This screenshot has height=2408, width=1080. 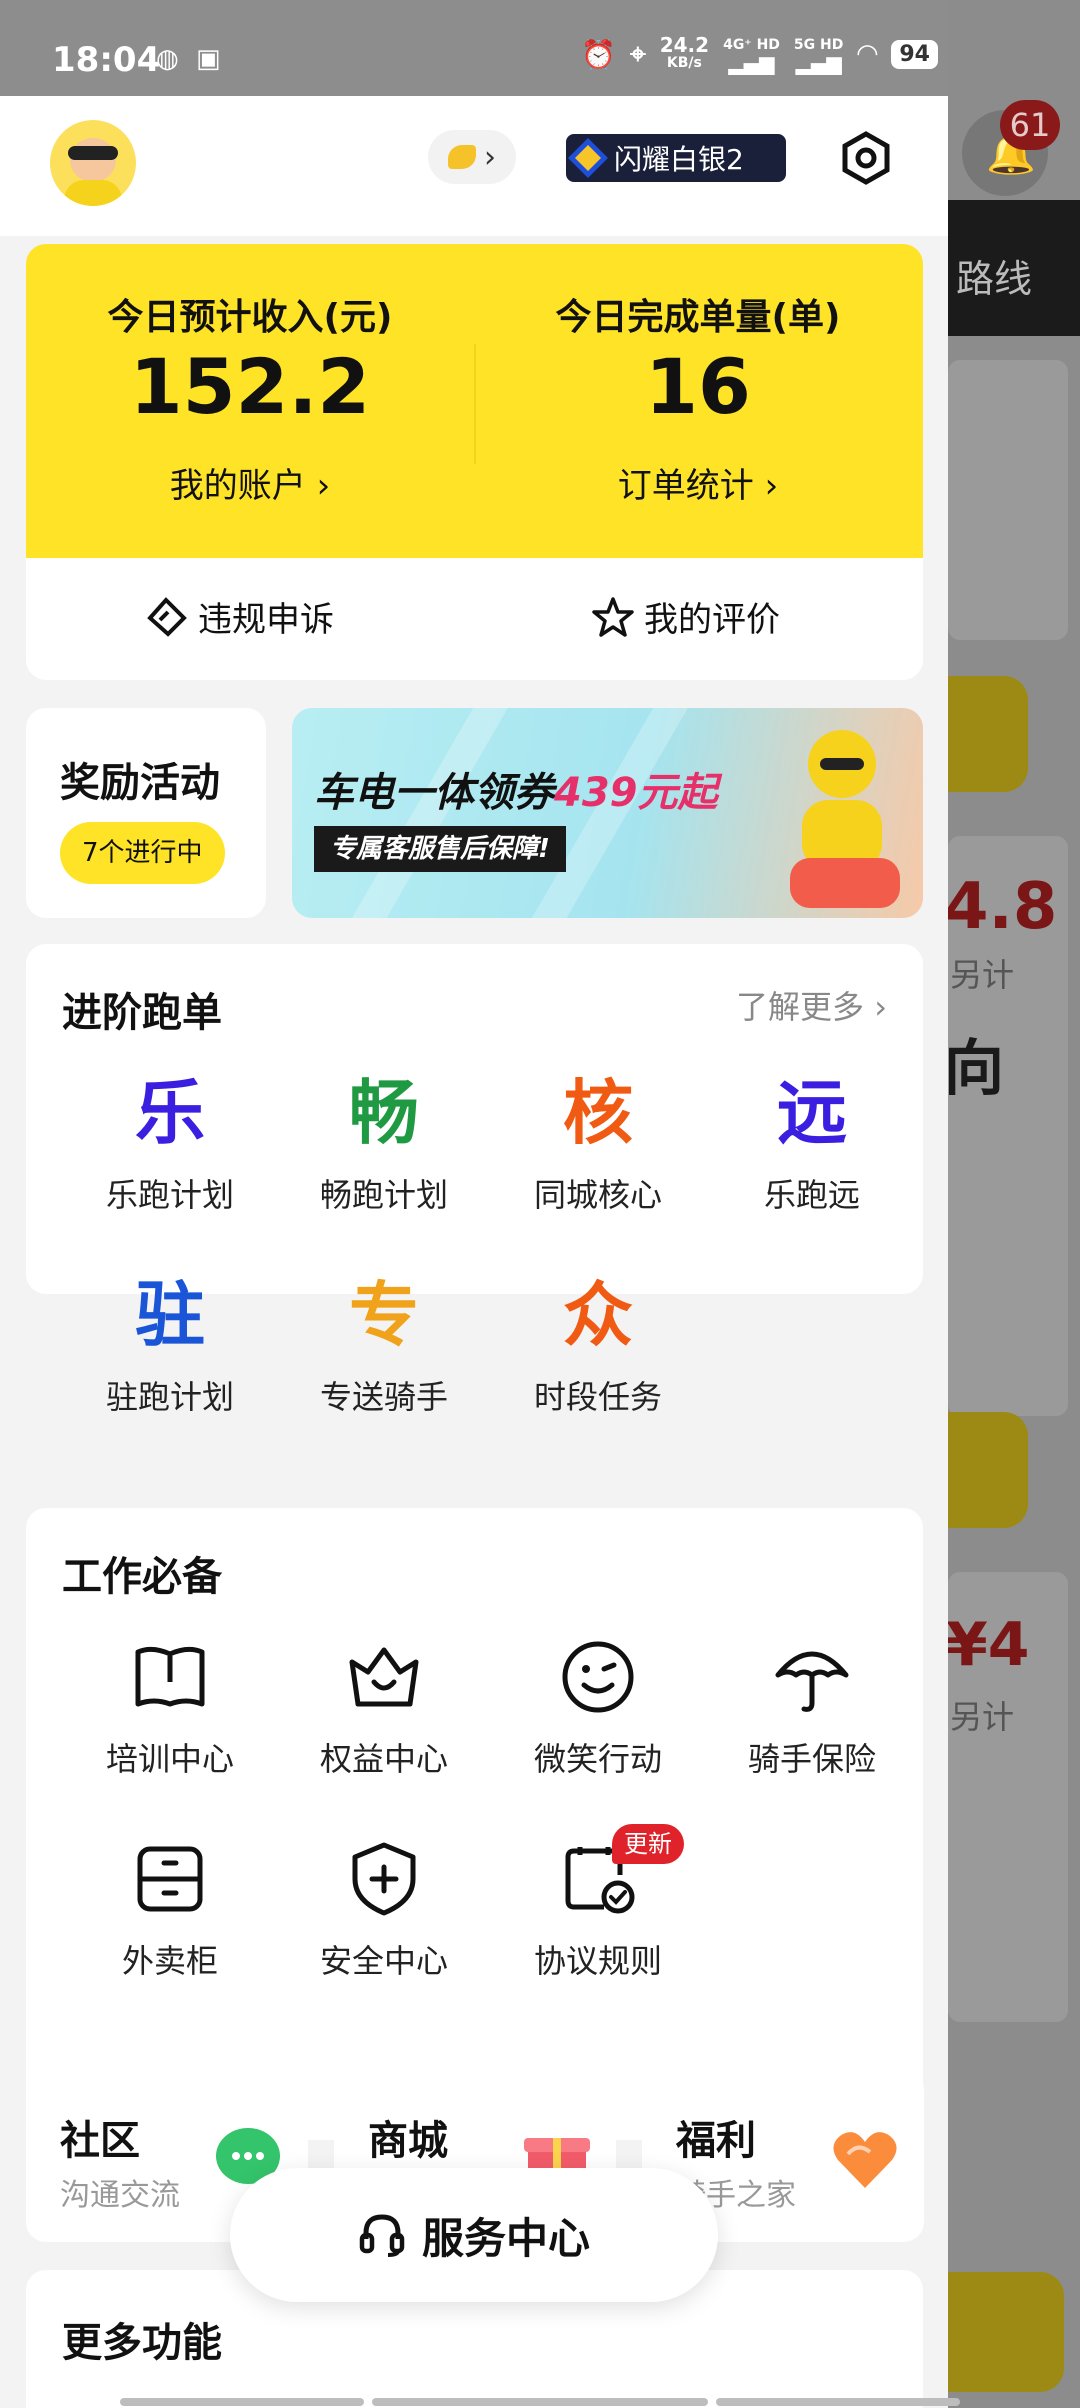 What do you see at coordinates (142, 853) in the screenshot?
I see `reward-status-pill: 7个进行中` at bounding box center [142, 853].